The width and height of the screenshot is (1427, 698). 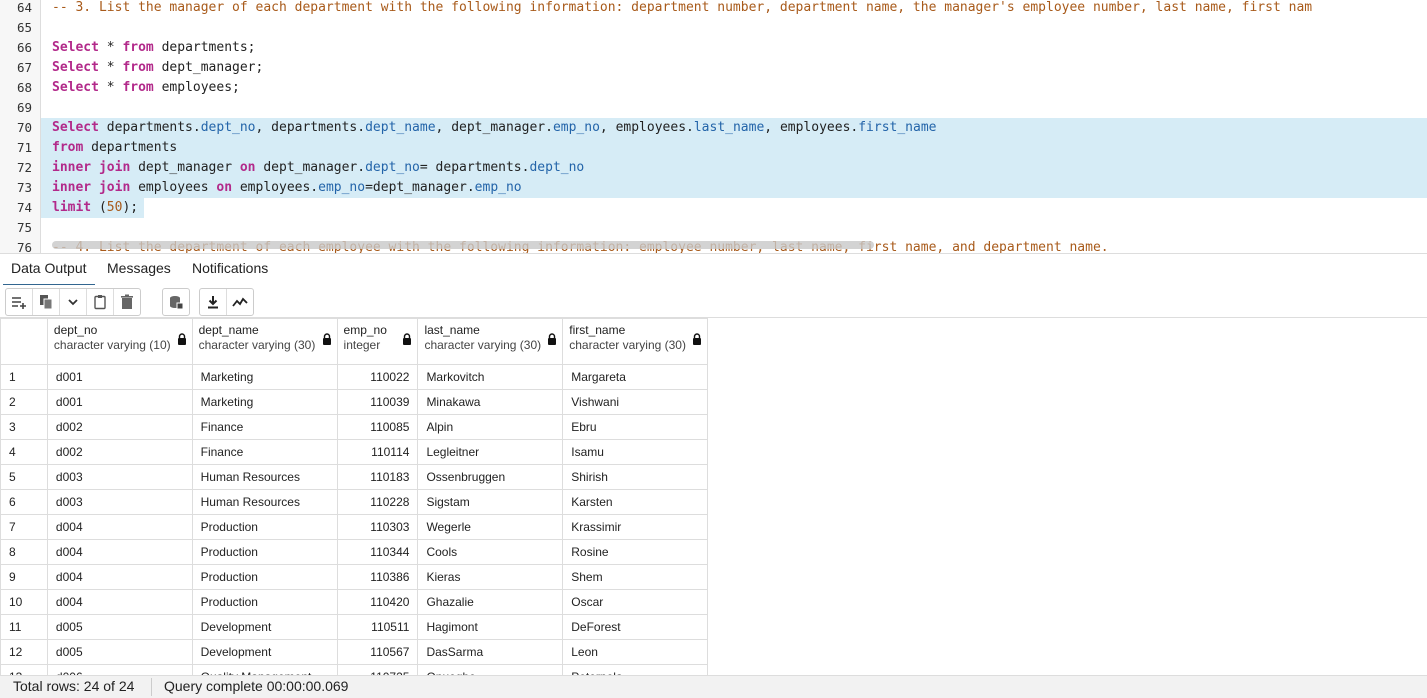 What do you see at coordinates (49, 270) in the screenshot?
I see `tab-data-output: Data Output` at bounding box center [49, 270].